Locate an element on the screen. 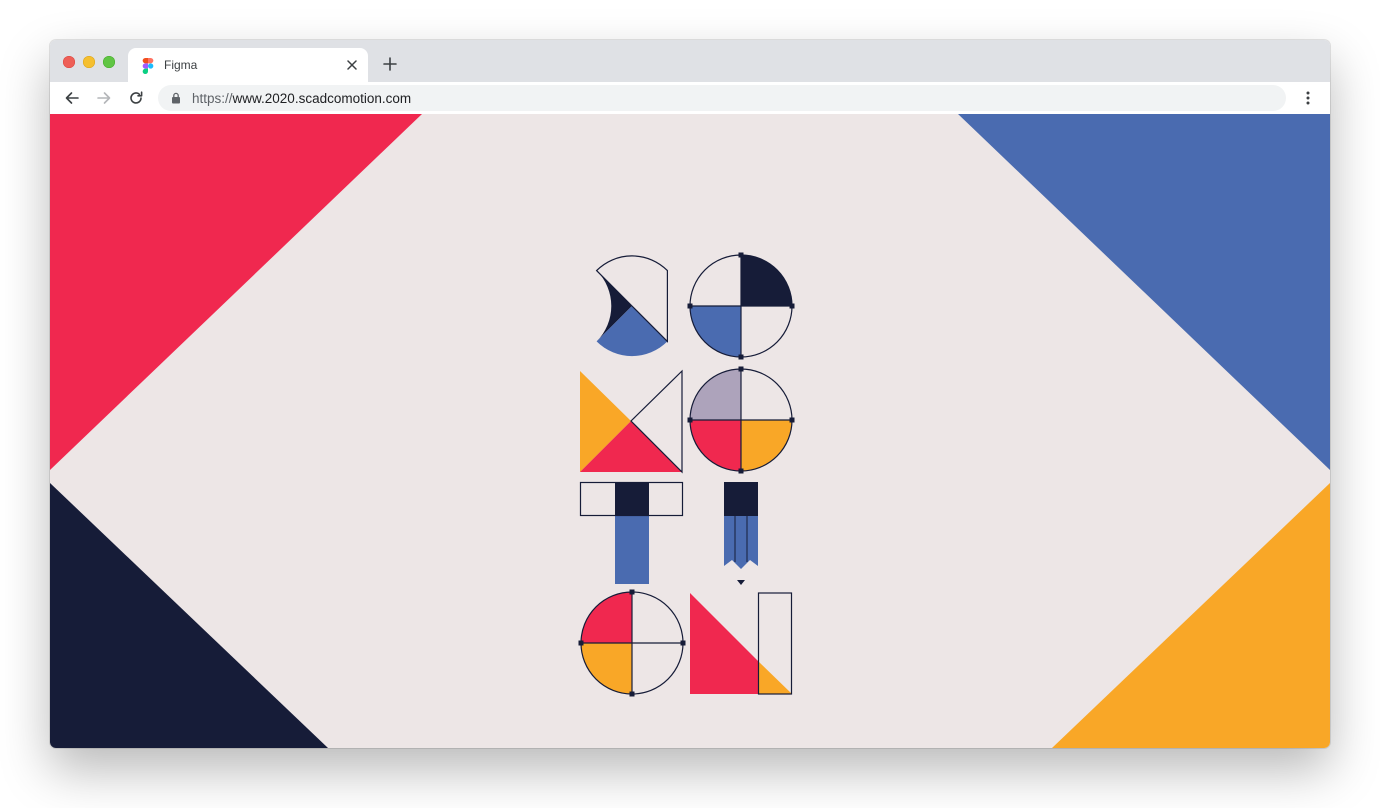  forward-button is located at coordinates (104, 98).